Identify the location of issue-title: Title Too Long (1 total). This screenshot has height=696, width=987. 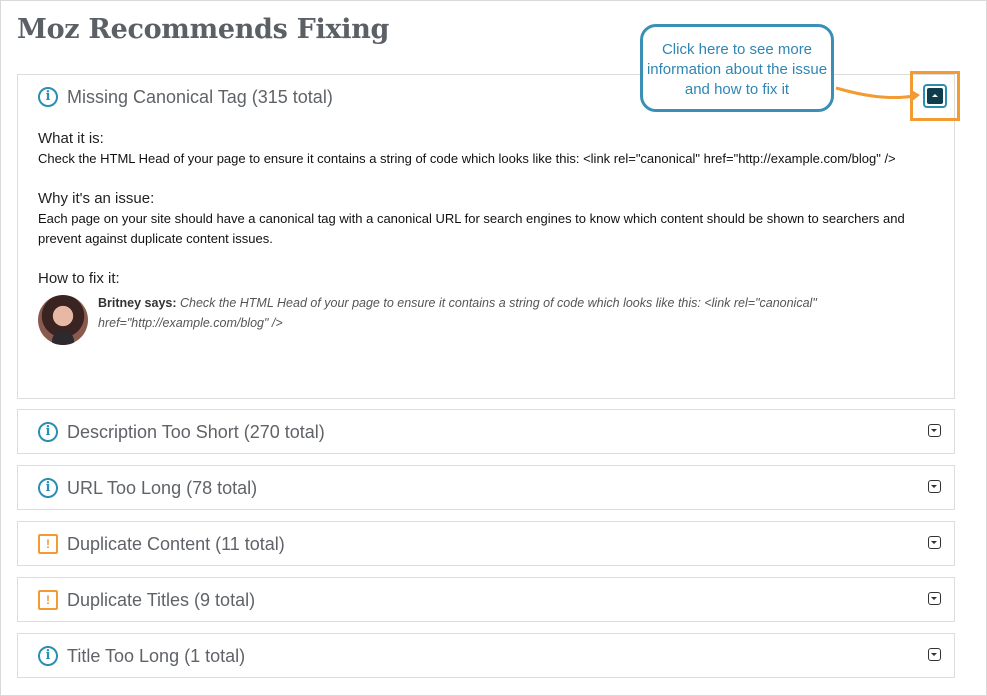
(156, 656).